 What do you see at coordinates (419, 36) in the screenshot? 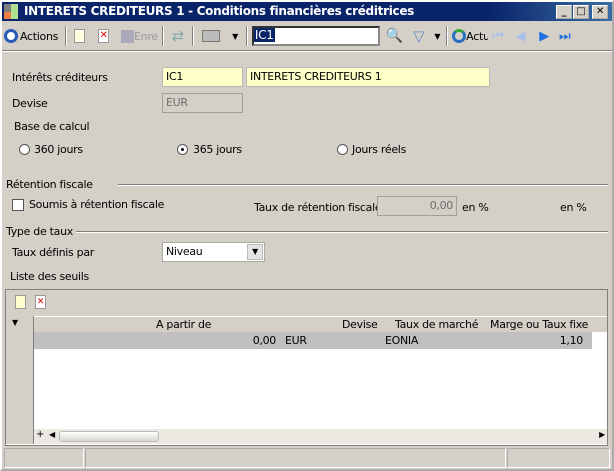
I see `filter-icon: ▽` at bounding box center [419, 36].